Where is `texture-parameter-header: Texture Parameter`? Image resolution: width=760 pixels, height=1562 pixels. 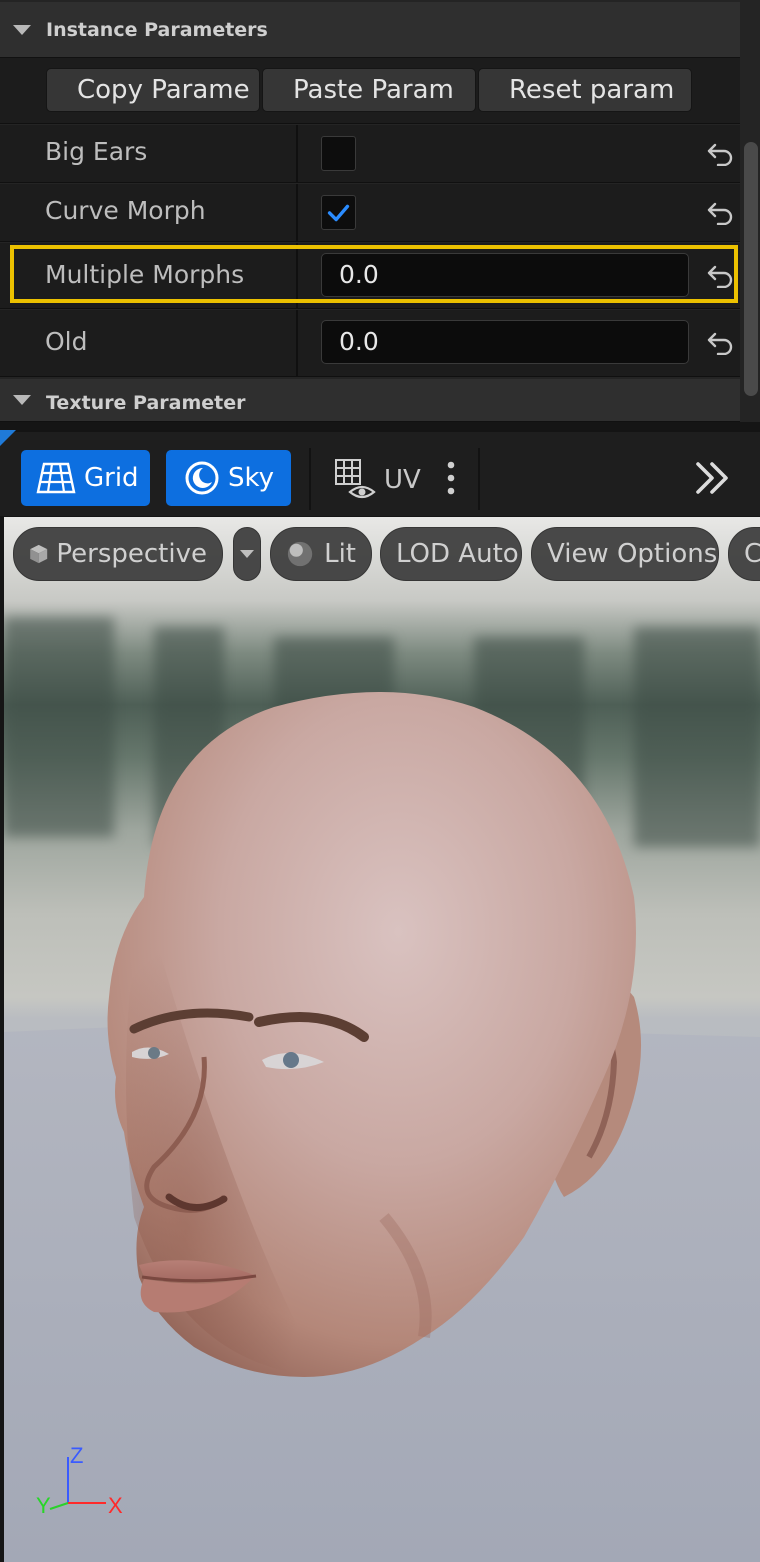
texture-parameter-header: Texture Parameter is located at coordinates (370, 400).